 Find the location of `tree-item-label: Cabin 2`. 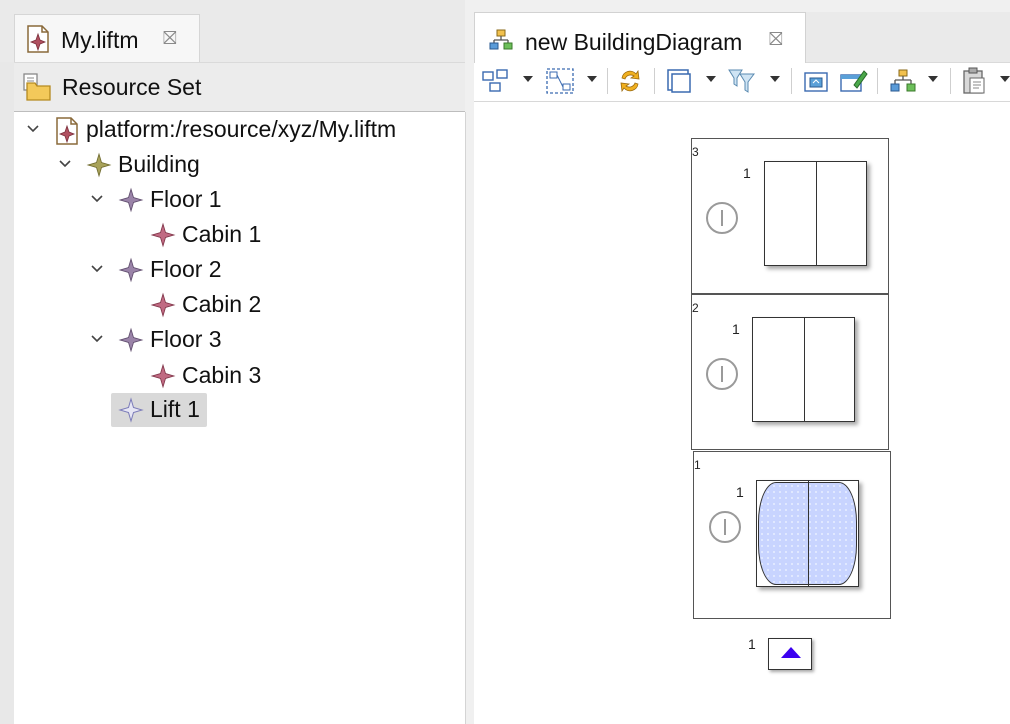

tree-item-label: Cabin 2 is located at coordinates (222, 304).